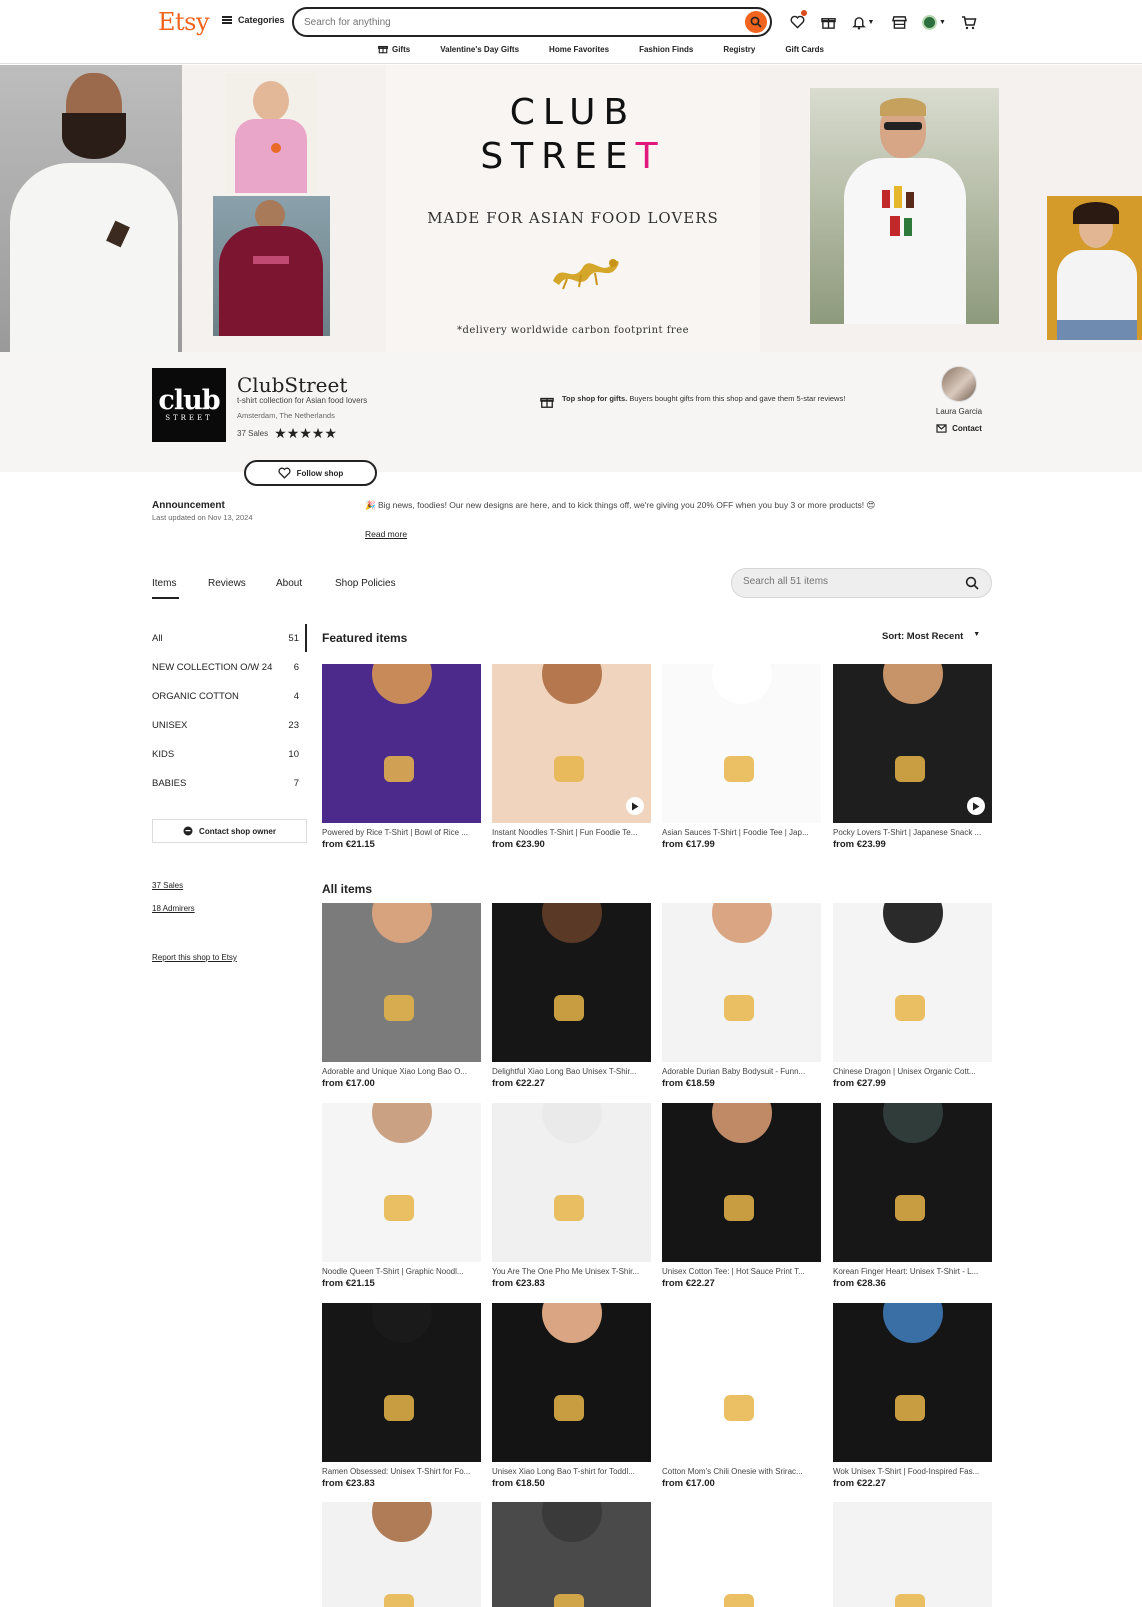 The image size is (1142, 1607). What do you see at coordinates (229, 696) in the screenshot?
I see `sidebar-item-organic-cotton: ORGANIC COTTON 4` at bounding box center [229, 696].